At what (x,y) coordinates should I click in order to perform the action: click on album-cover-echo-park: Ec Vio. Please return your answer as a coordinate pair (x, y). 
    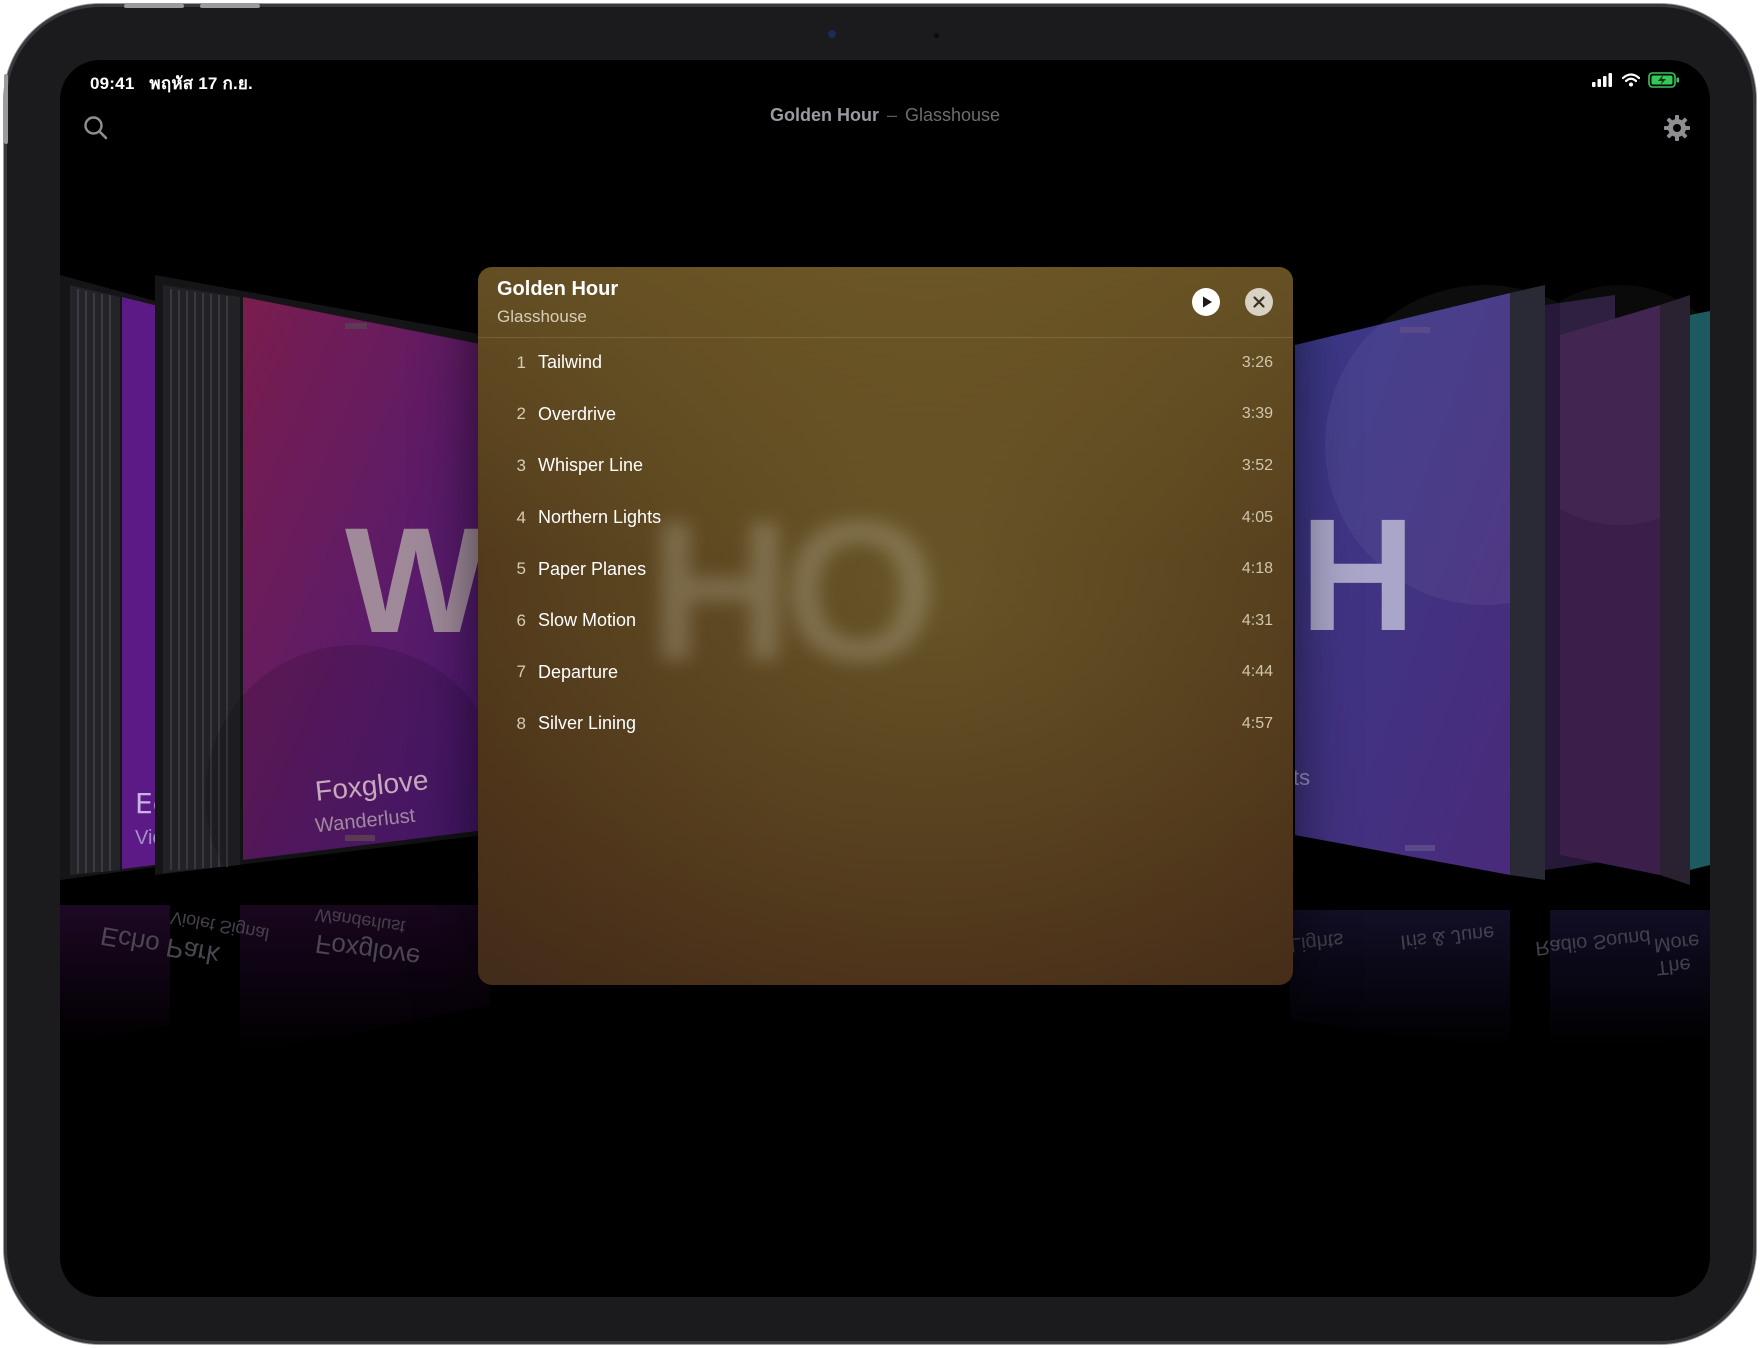
    Looking at the image, I should click on (115, 585).